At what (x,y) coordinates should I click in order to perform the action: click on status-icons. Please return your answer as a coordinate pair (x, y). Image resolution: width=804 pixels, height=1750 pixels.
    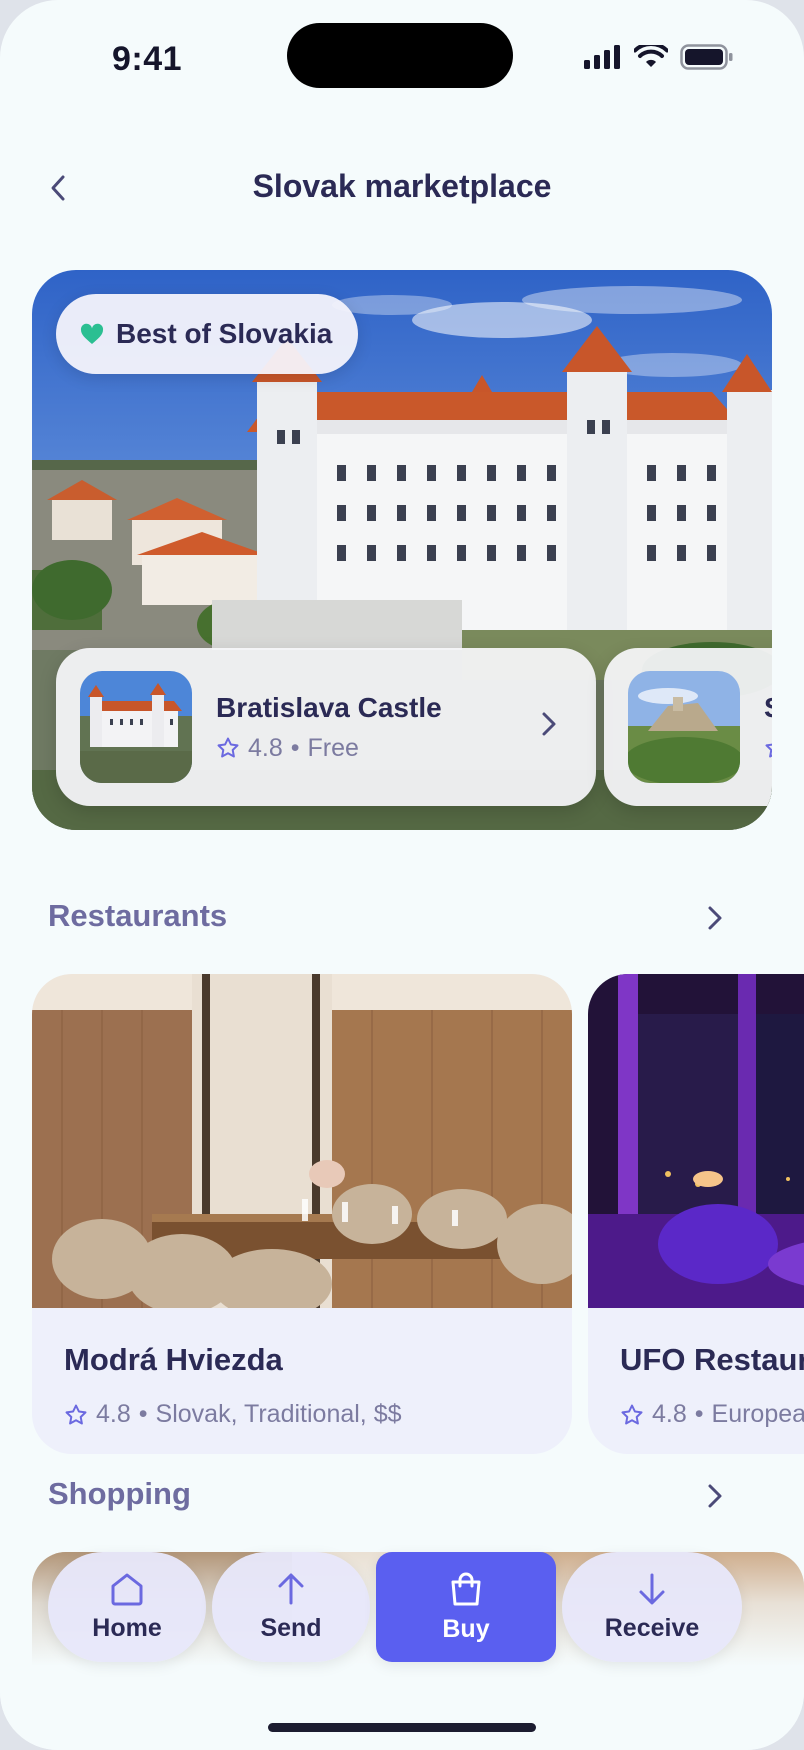
    Looking at the image, I should click on (659, 57).